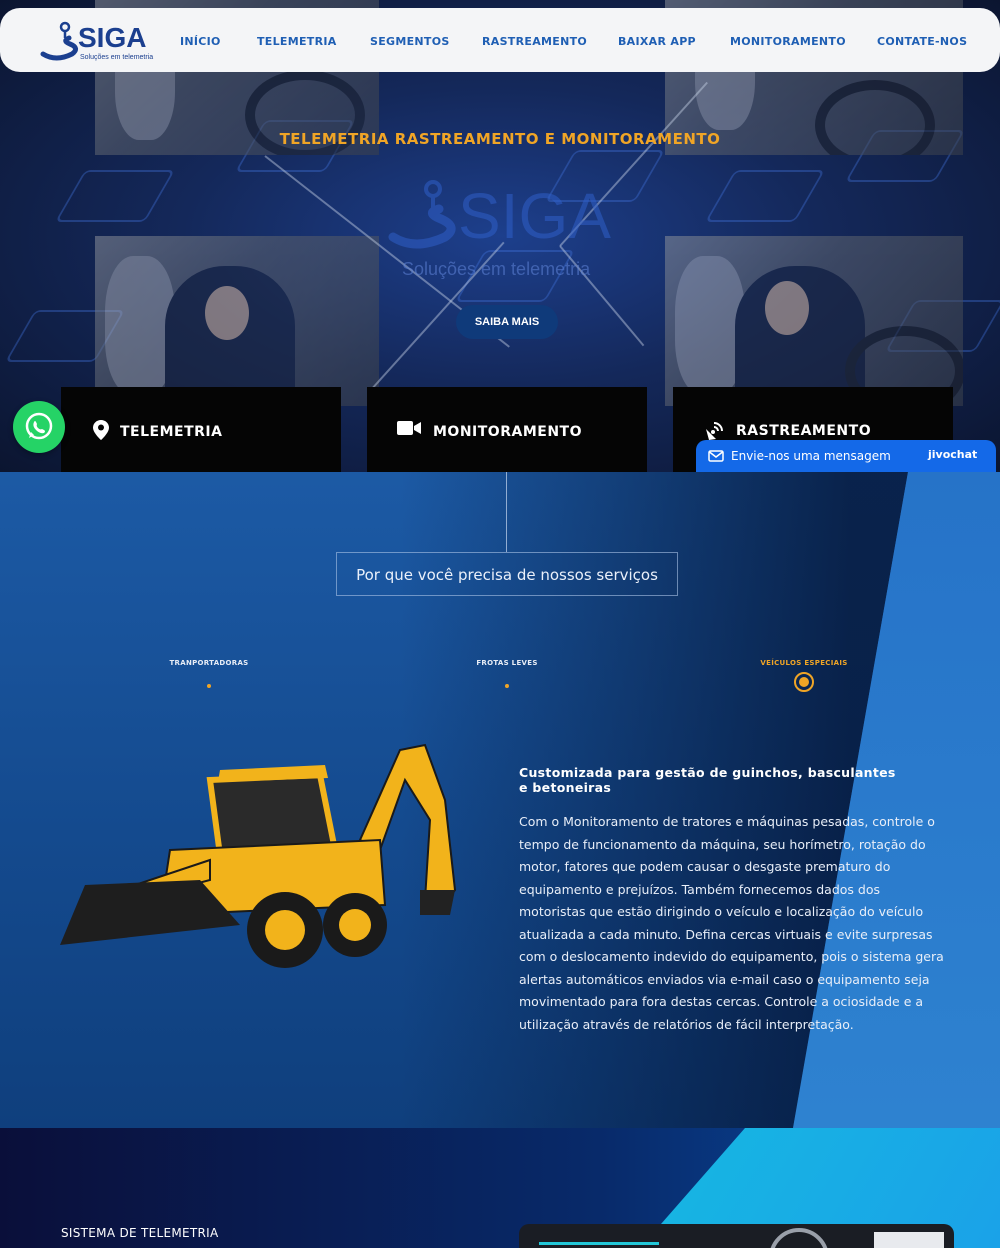  I want to click on service-card-monitoramento: MONITORAMENTO, so click(507, 429).